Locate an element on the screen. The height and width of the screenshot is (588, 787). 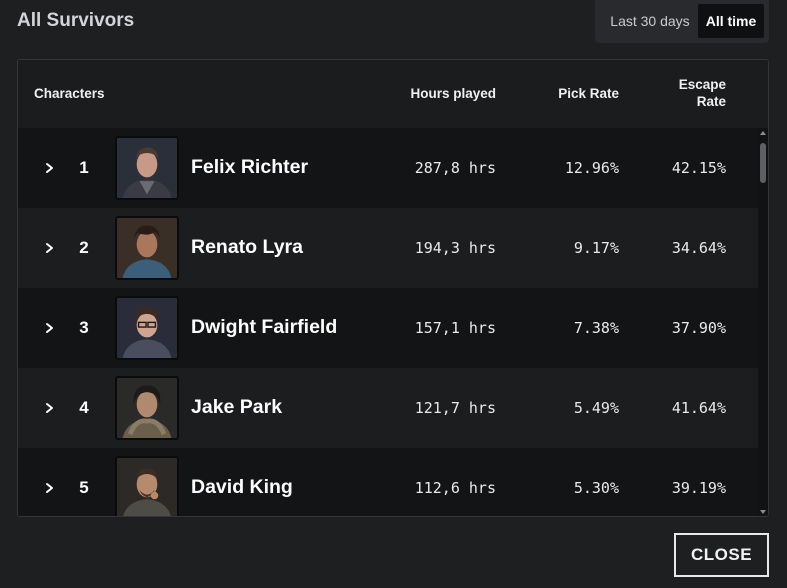
escape-header-line1: Escape is located at coordinates (702, 84).